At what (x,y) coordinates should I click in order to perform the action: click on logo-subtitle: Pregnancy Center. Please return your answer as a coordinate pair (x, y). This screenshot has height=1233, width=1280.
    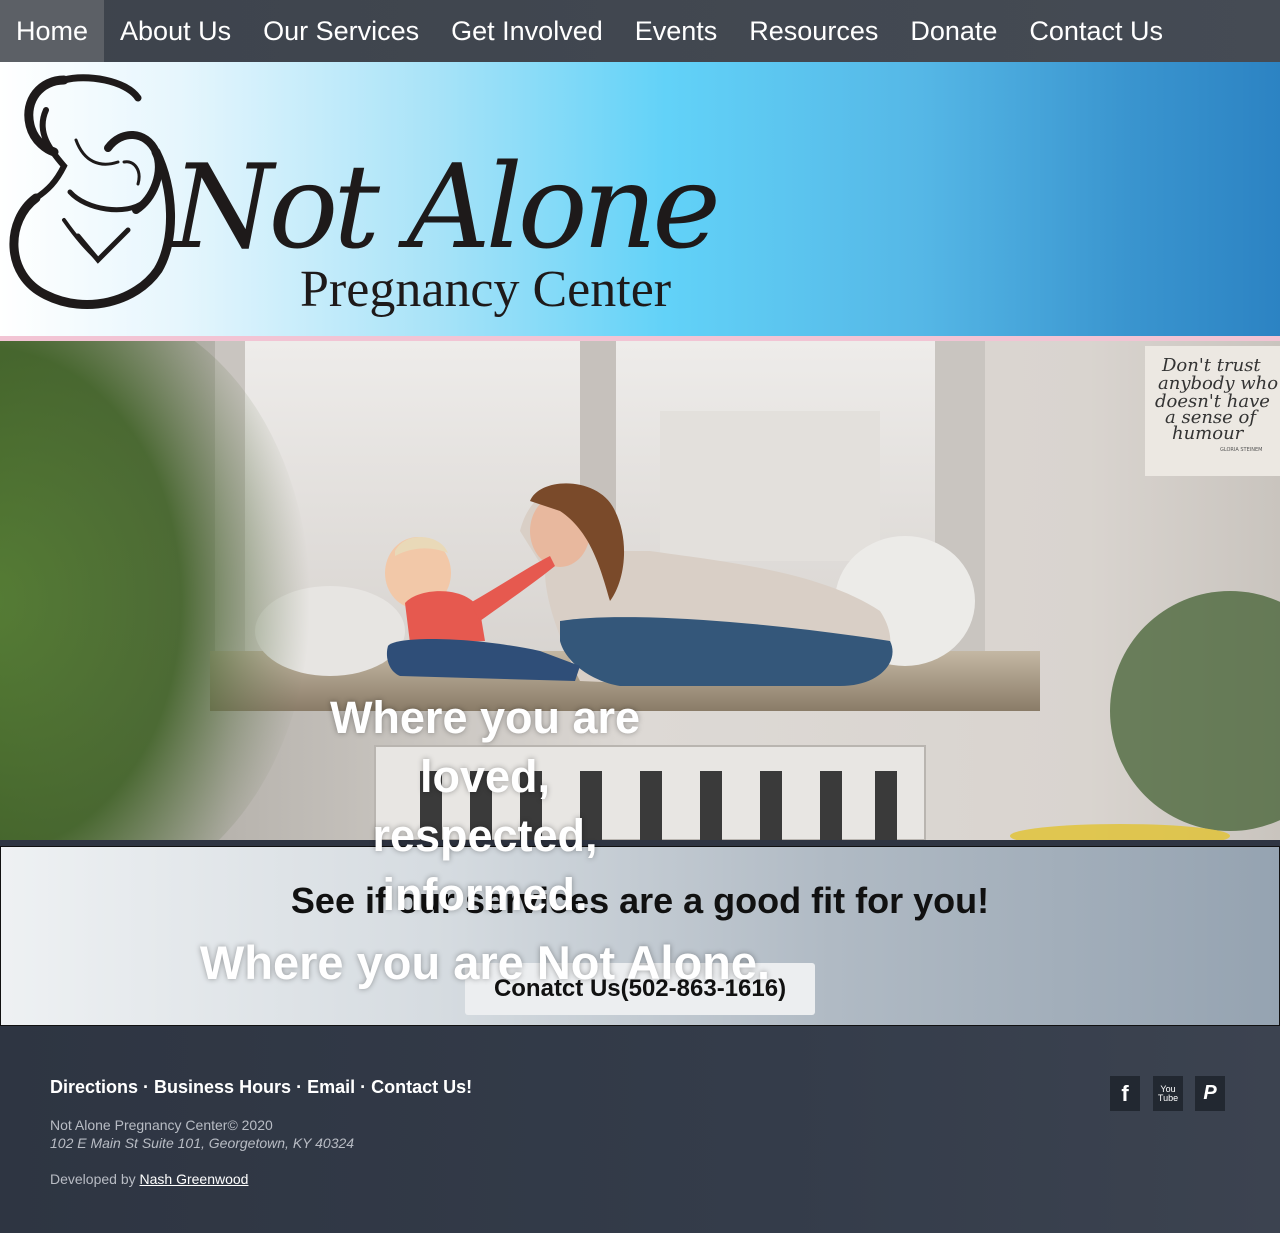
    Looking at the image, I should click on (486, 289).